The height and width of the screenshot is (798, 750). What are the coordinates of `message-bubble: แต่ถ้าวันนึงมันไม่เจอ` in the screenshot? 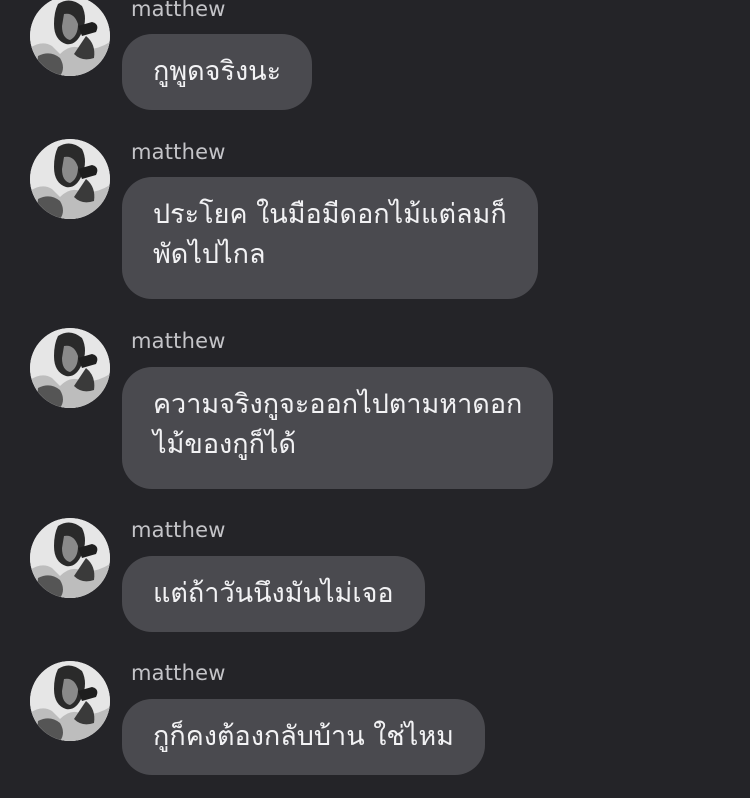 It's located at (273, 594).